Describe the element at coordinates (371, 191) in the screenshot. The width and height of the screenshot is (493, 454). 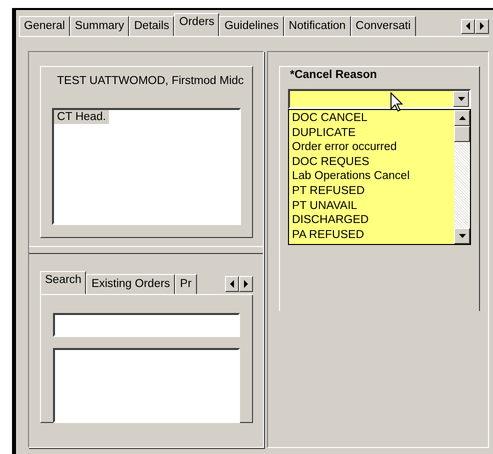
I see `reason-option: PT REFUSED` at that location.